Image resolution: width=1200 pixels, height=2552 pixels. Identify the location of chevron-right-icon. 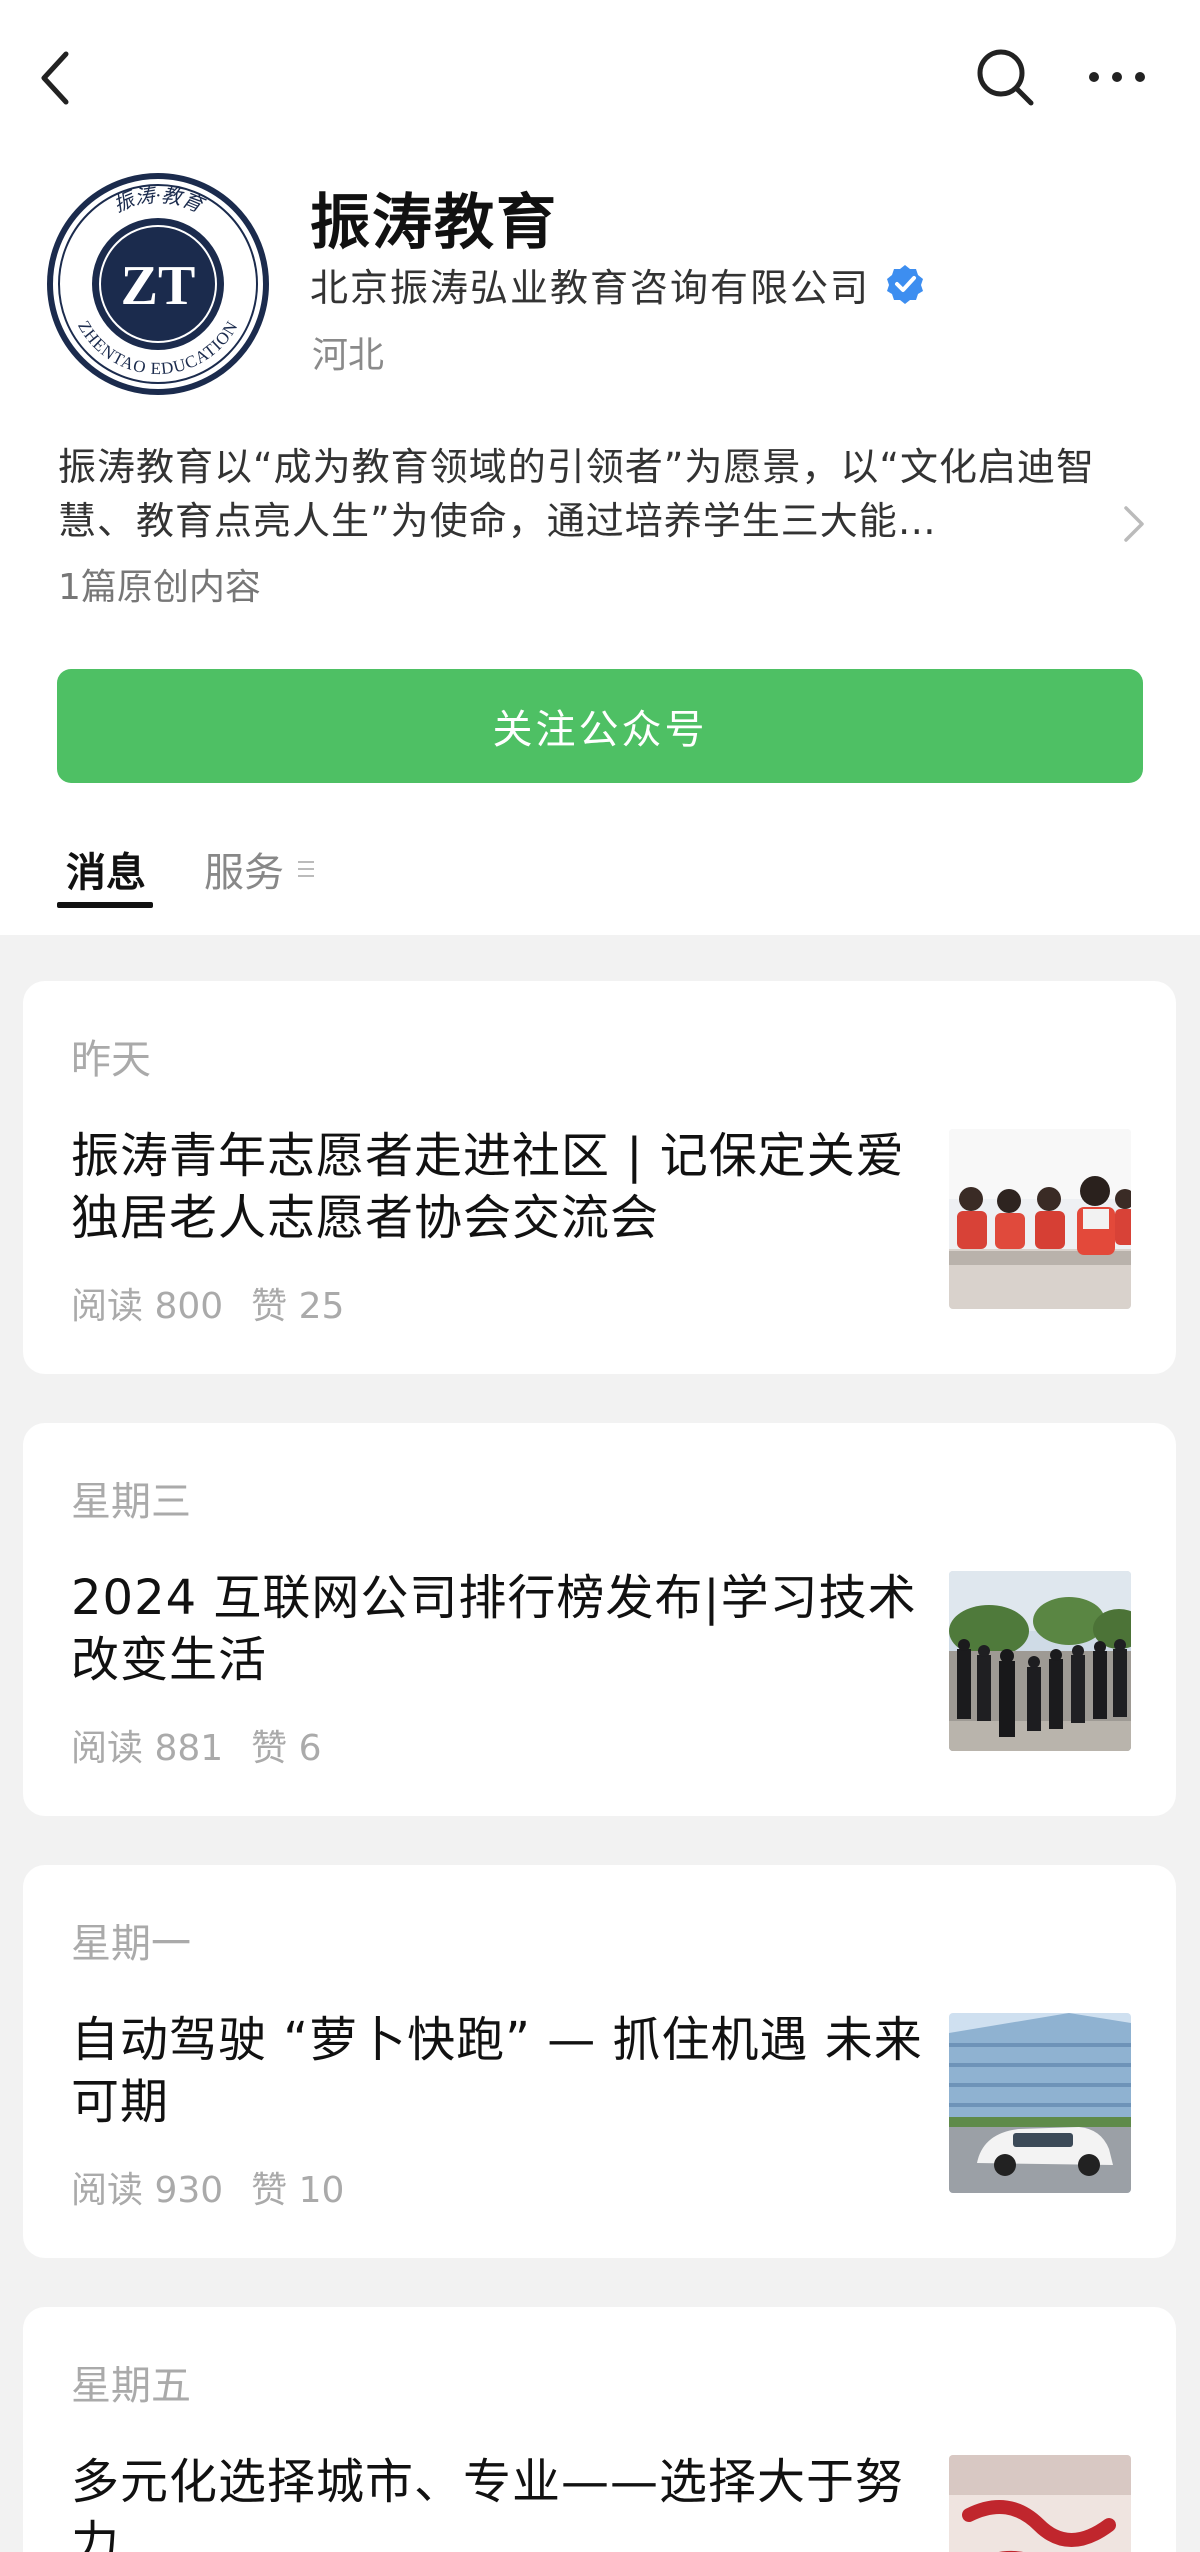
(1133, 524).